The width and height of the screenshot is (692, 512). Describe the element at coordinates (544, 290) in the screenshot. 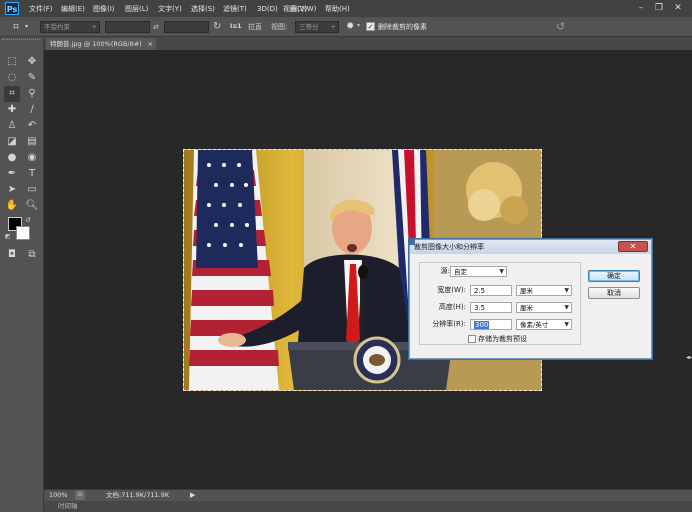

I see `width-unit-select: 厘米 ▼` at that location.